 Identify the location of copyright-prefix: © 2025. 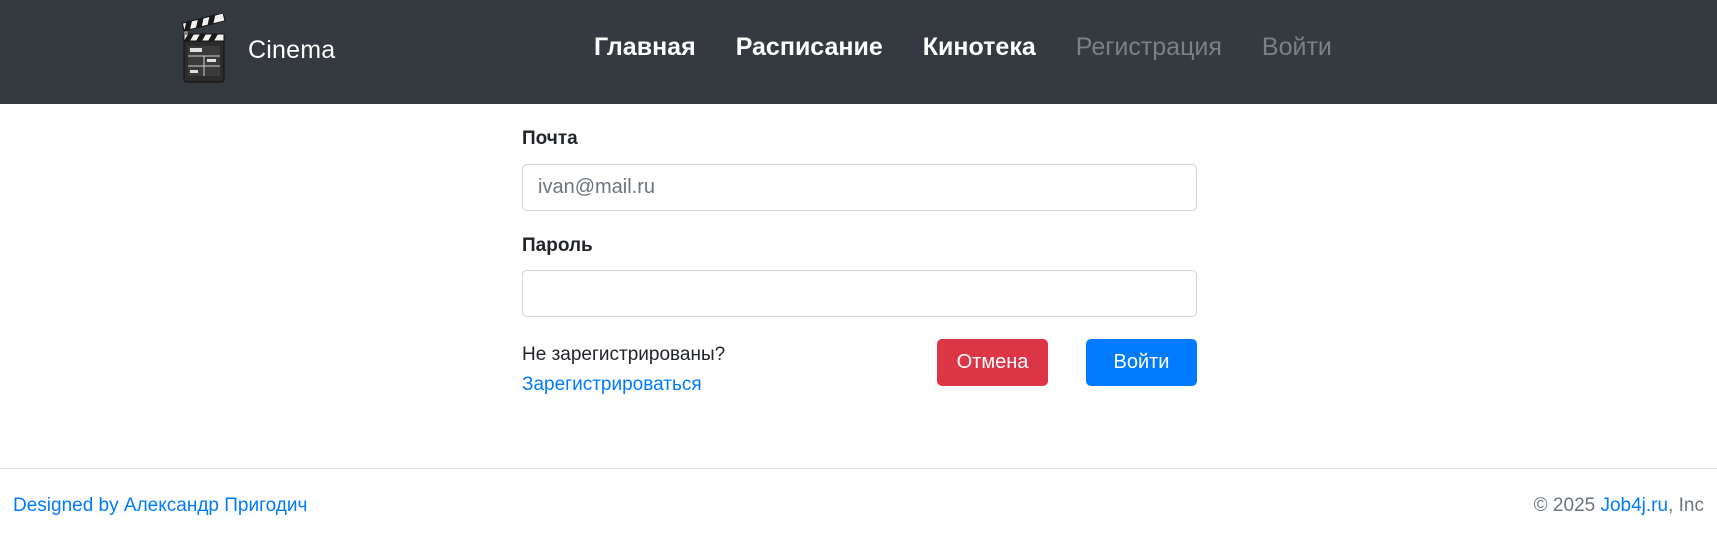
(1564, 505).